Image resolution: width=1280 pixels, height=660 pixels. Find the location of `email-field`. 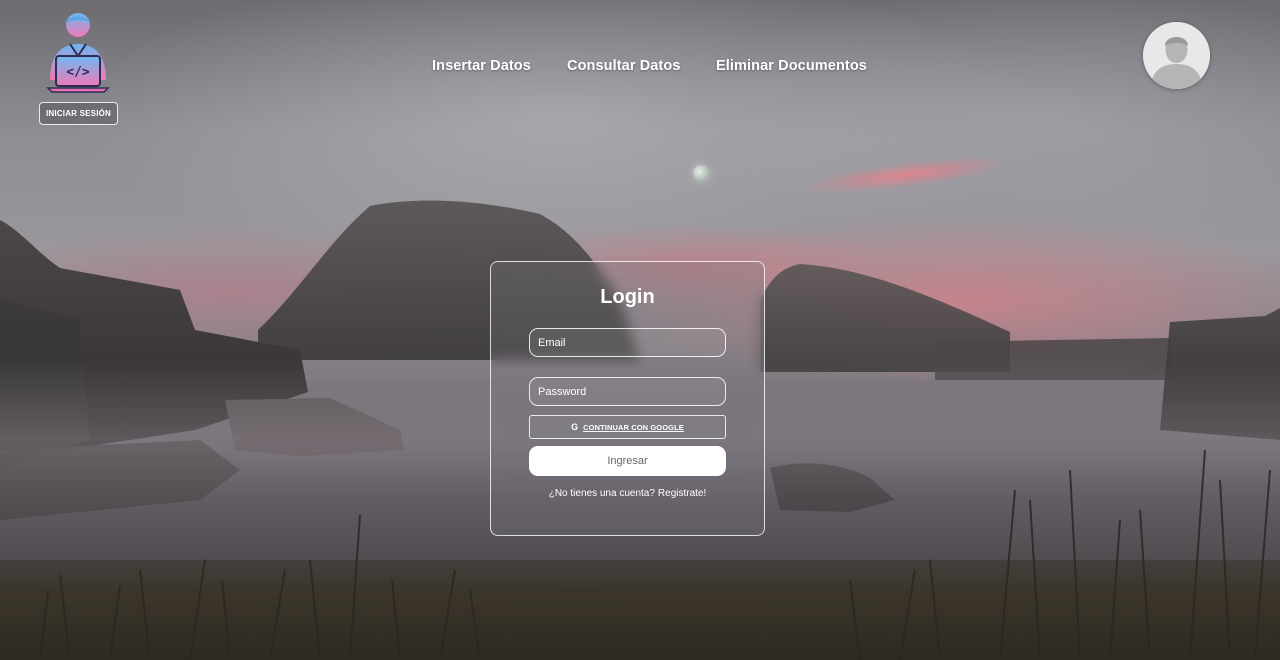

email-field is located at coordinates (627, 342).